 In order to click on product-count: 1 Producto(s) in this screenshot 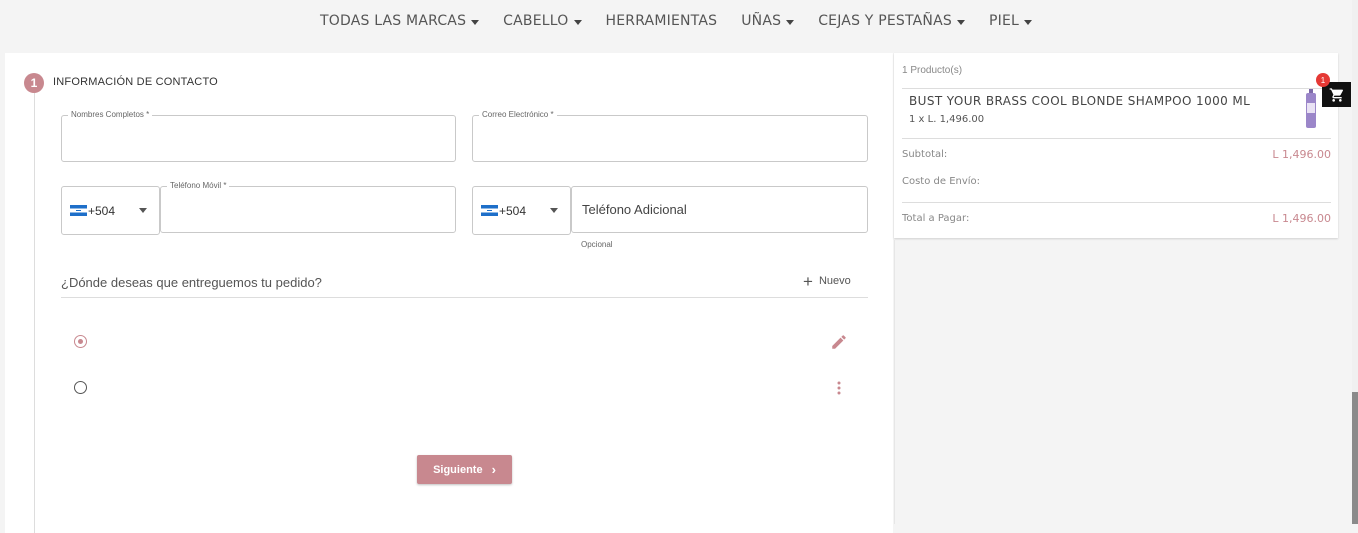, I will do `click(932, 70)`.